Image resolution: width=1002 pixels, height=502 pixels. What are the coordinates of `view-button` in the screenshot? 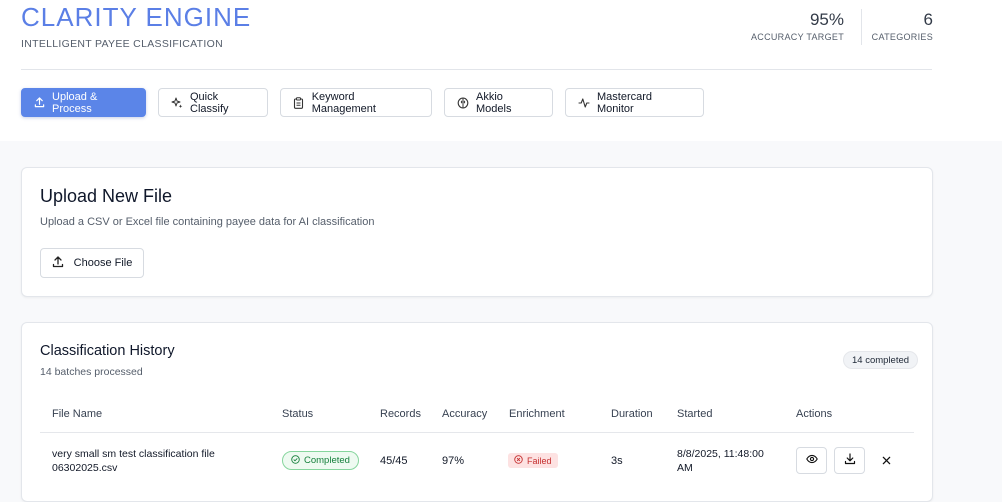 It's located at (811, 460).